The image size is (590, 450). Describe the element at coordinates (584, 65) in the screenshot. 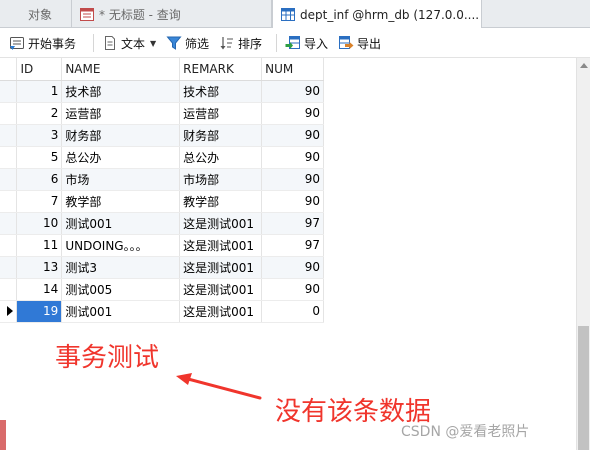

I see `scroll-up-icon` at that location.